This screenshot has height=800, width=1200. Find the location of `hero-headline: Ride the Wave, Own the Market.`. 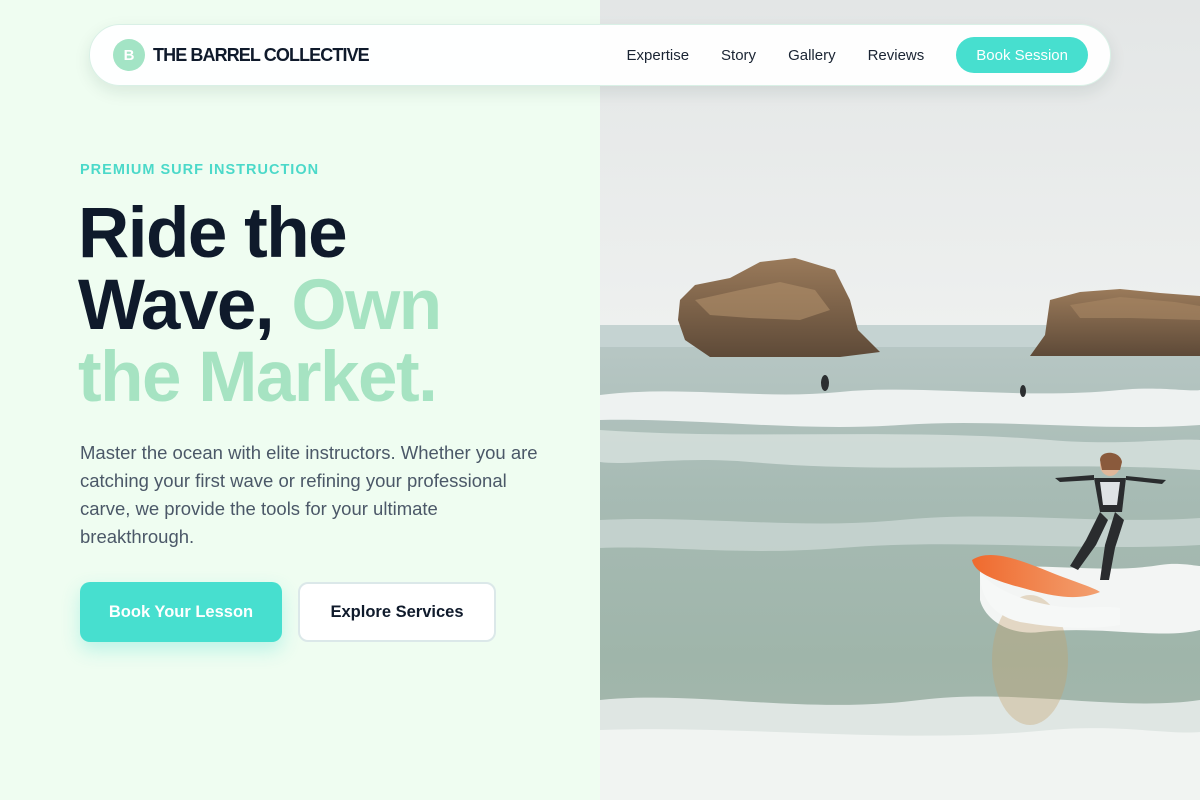

hero-headline: Ride the Wave, Own the Market. is located at coordinates (260, 307).